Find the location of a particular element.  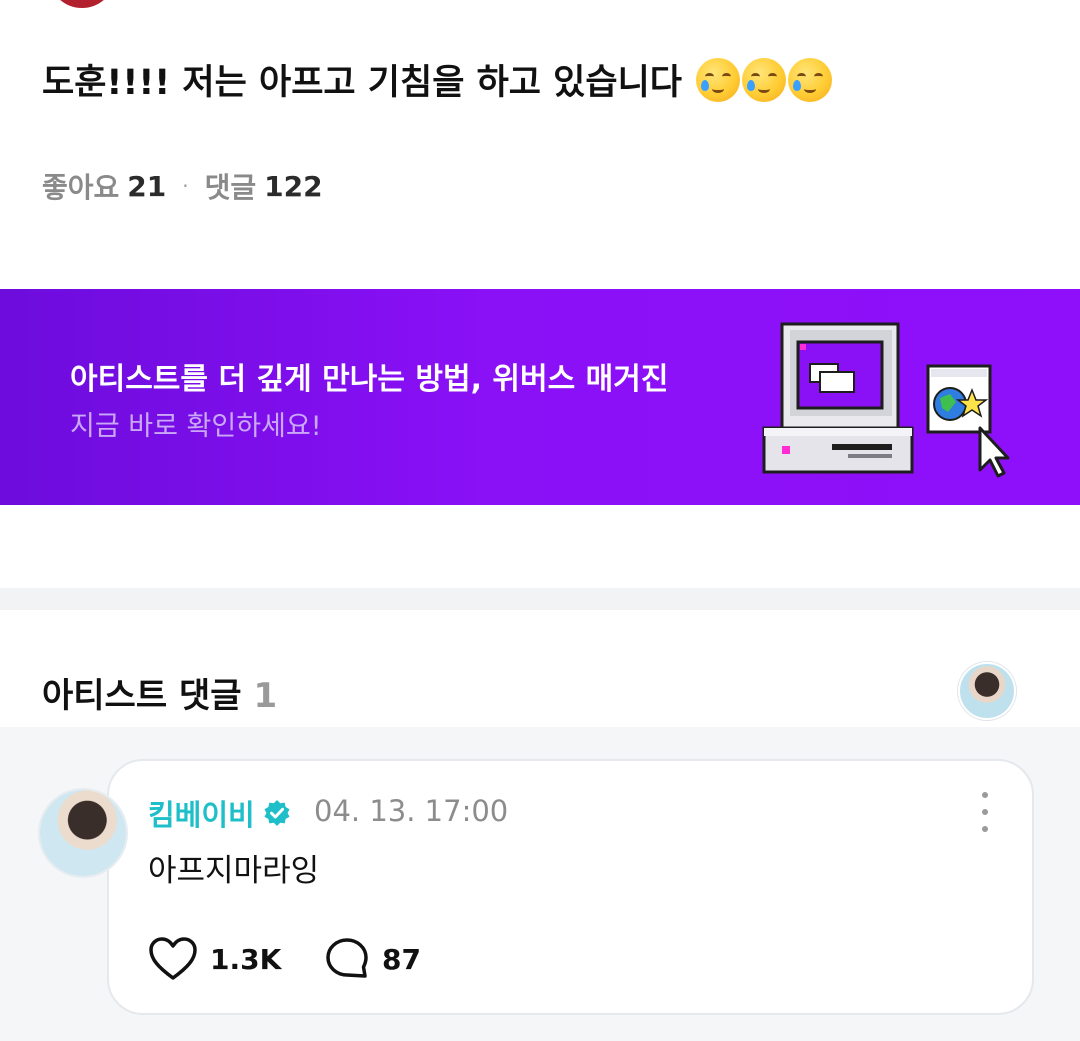

comments-label: 댓글 is located at coordinates (231, 186).